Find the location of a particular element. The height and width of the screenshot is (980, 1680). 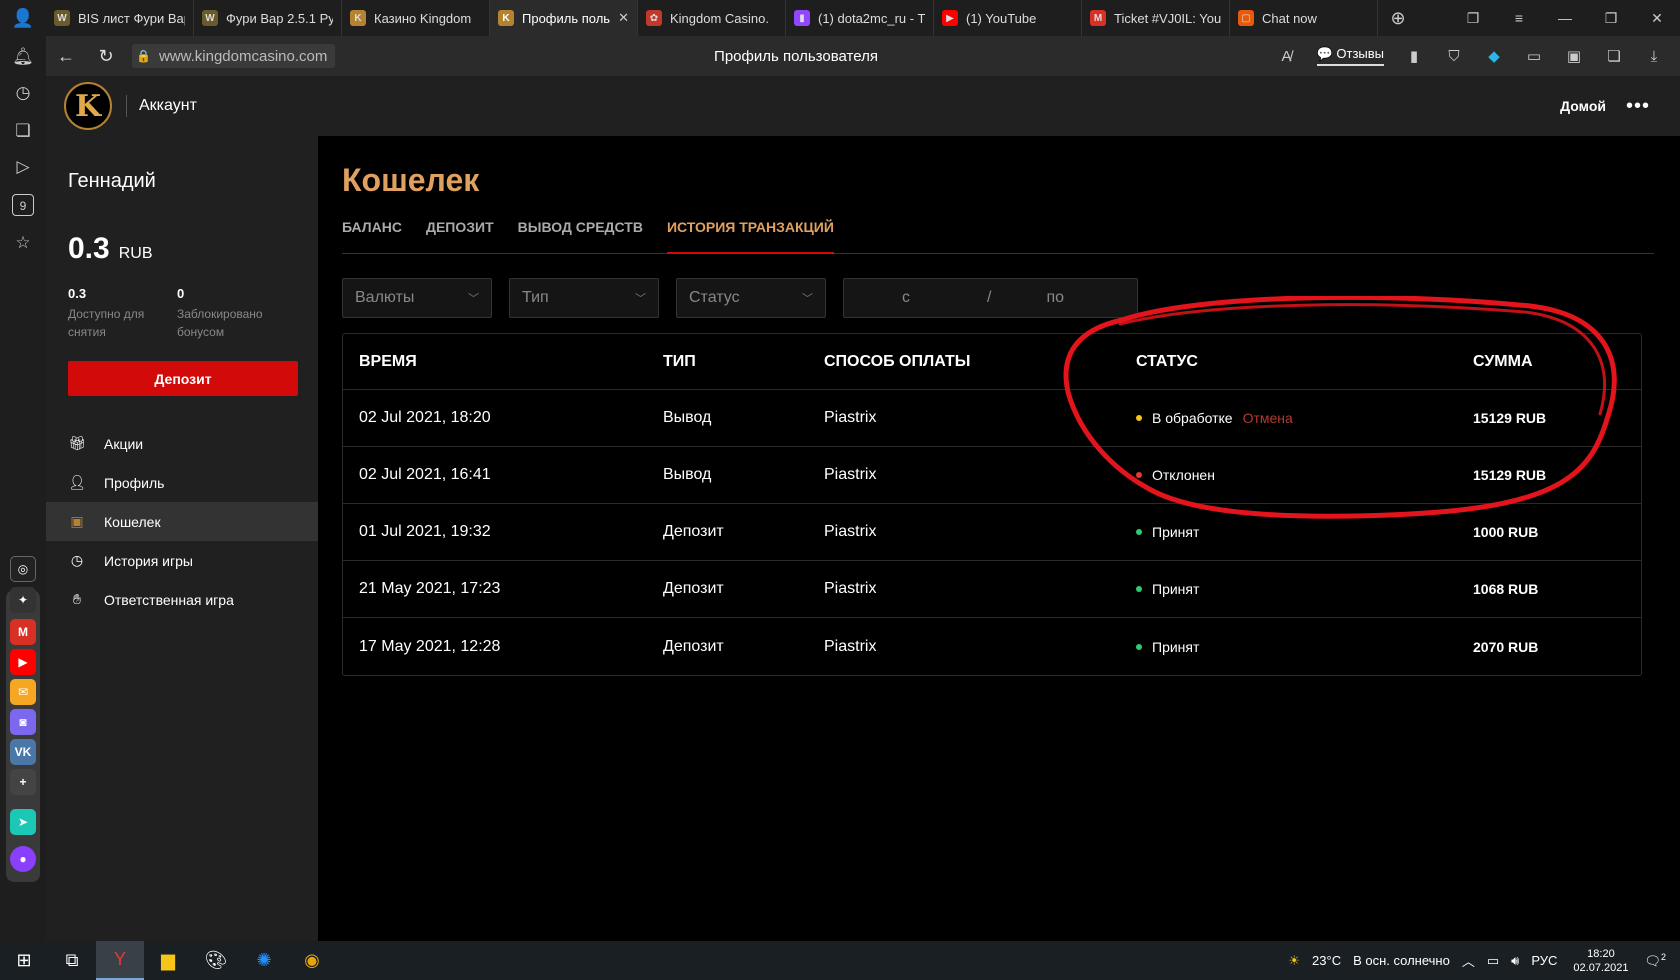

chrome-icon: ◉ is located at coordinates (312, 960).